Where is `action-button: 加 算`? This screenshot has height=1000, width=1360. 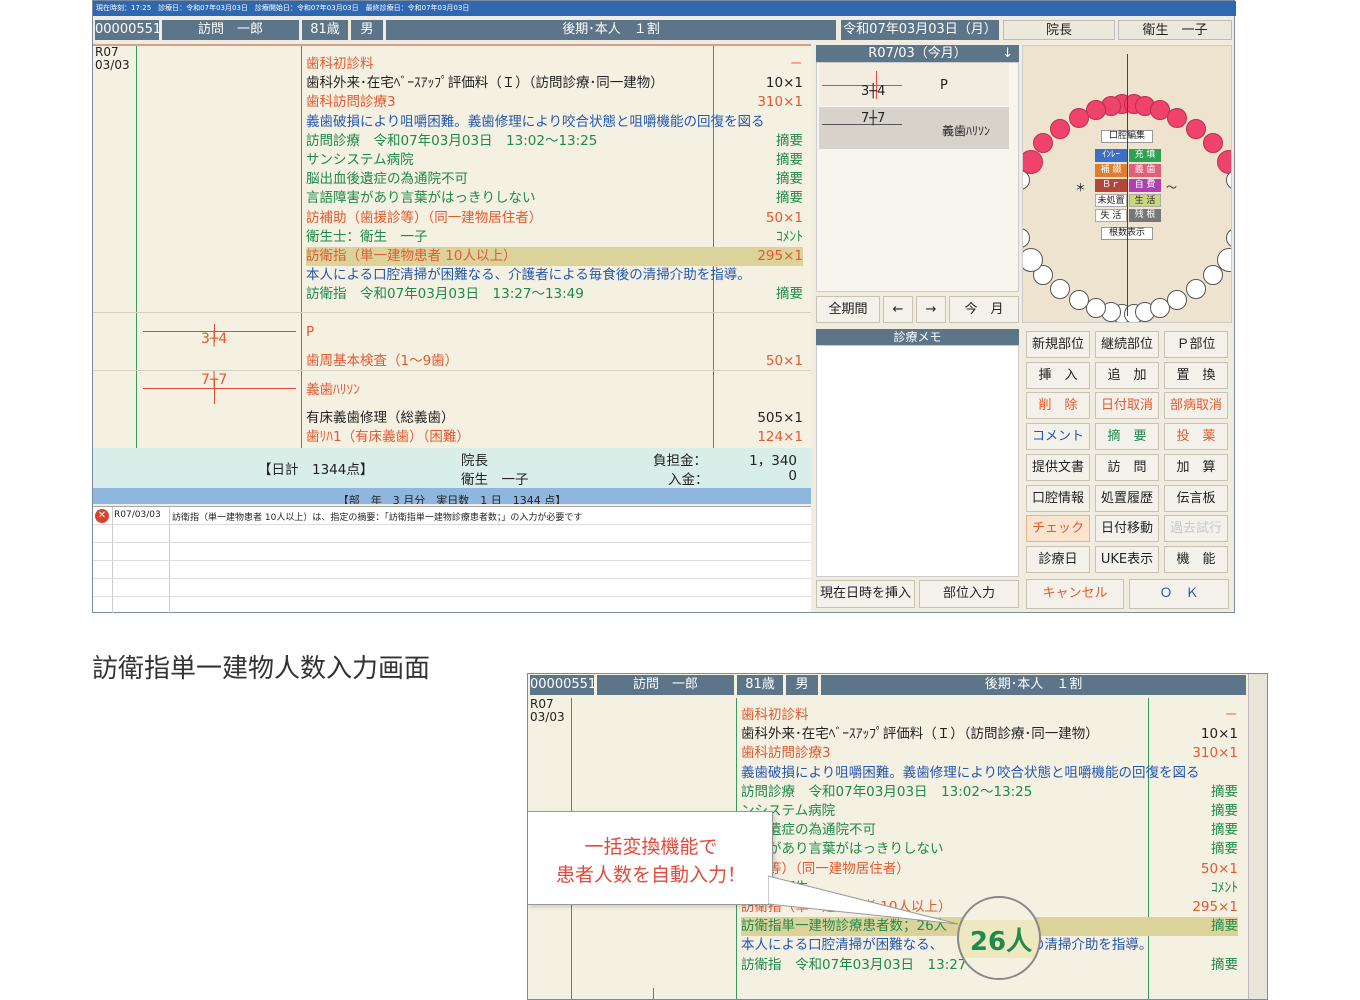
action-button: 加 算 is located at coordinates (1196, 467).